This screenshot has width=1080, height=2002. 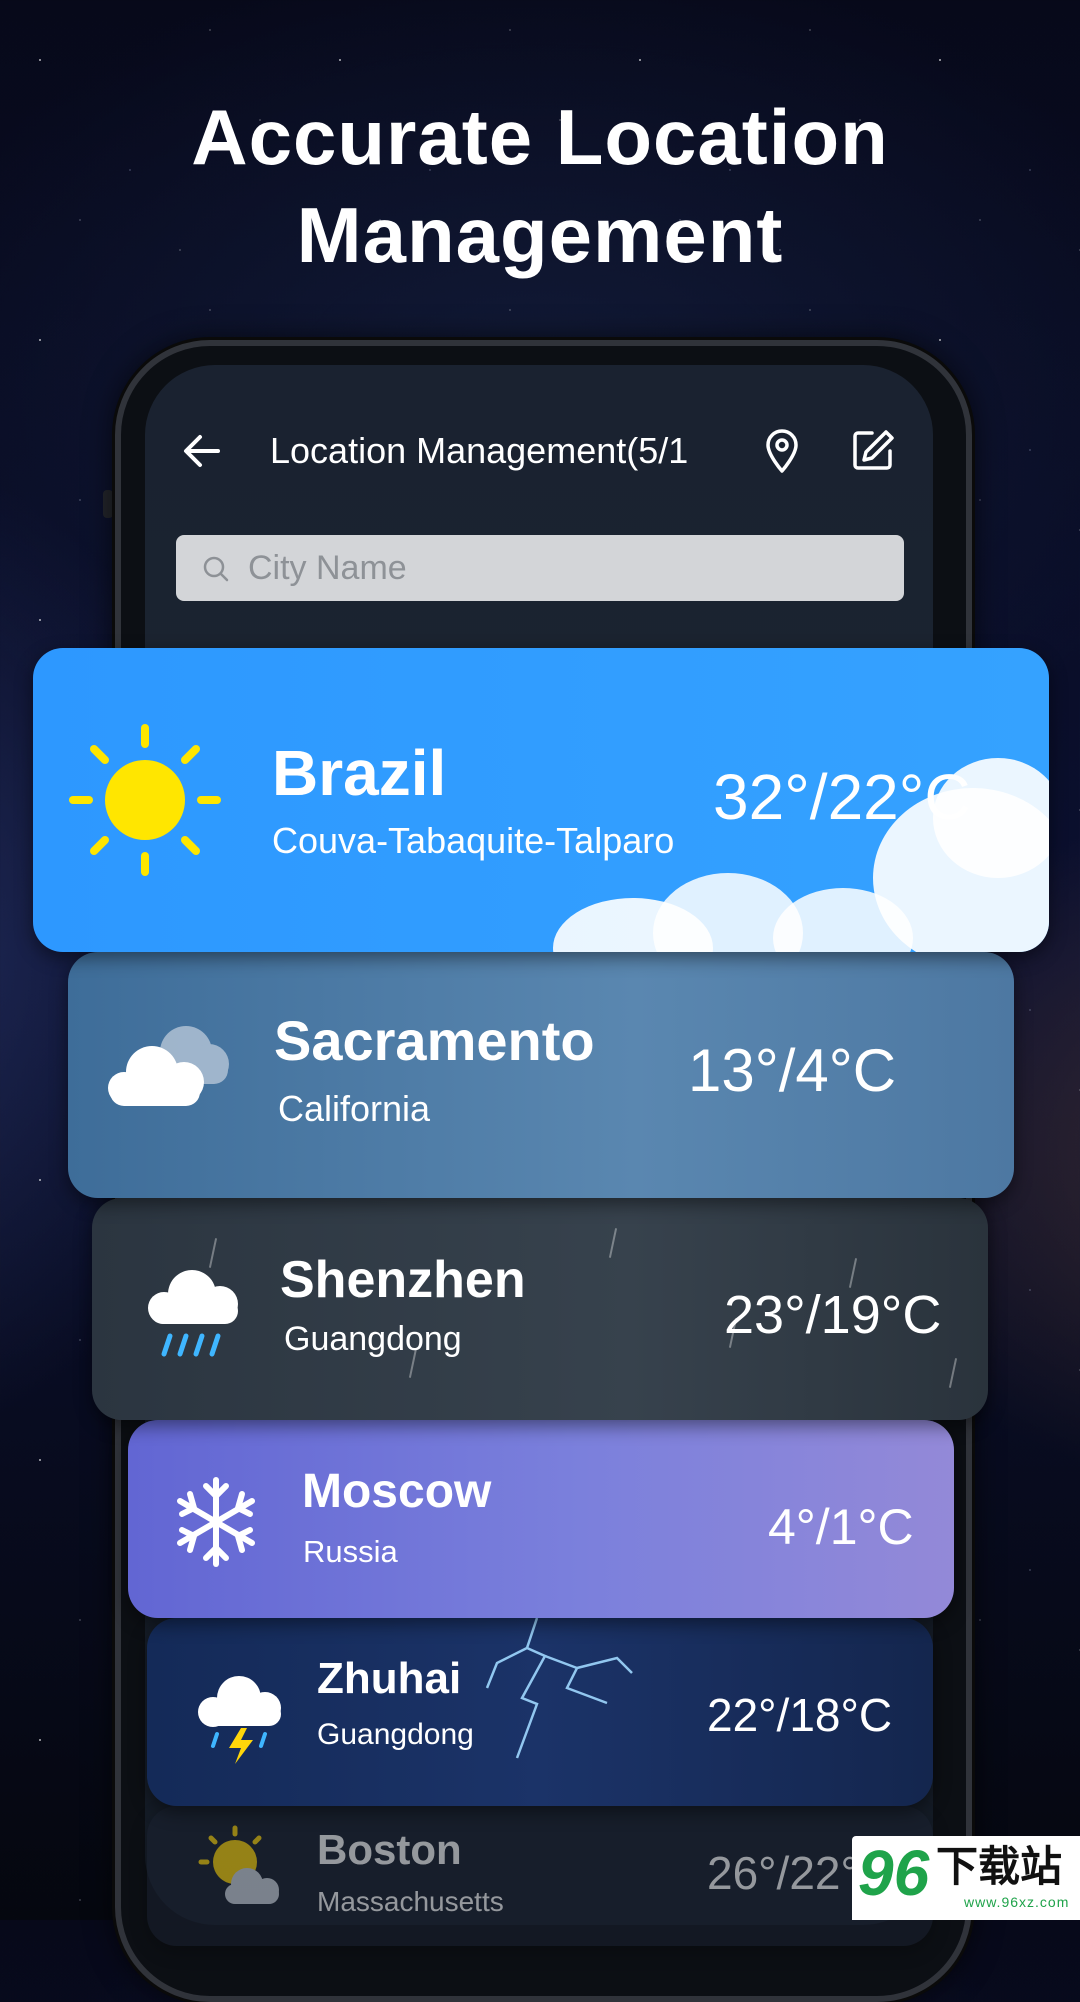 I want to click on location-card-brazil: Brazil Couva-Tabaquite-Talparo 32°/22°C, so click(x=541, y=800).